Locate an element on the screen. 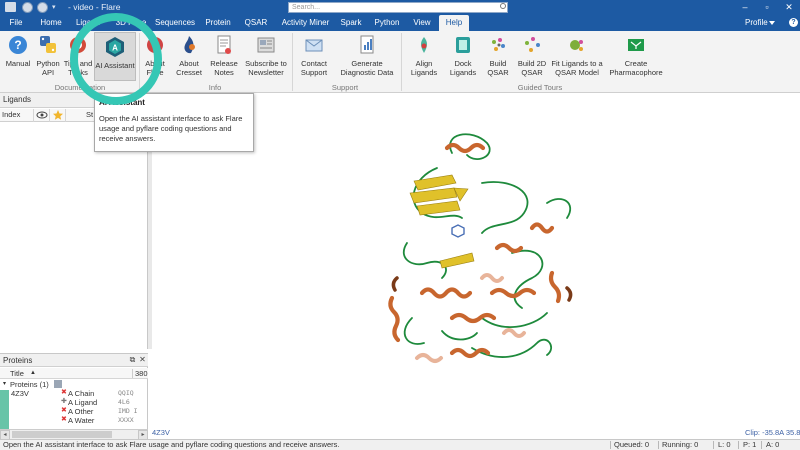 This screenshot has width=800, height=450. close-icon: ✕ is located at coordinates (142, 360).